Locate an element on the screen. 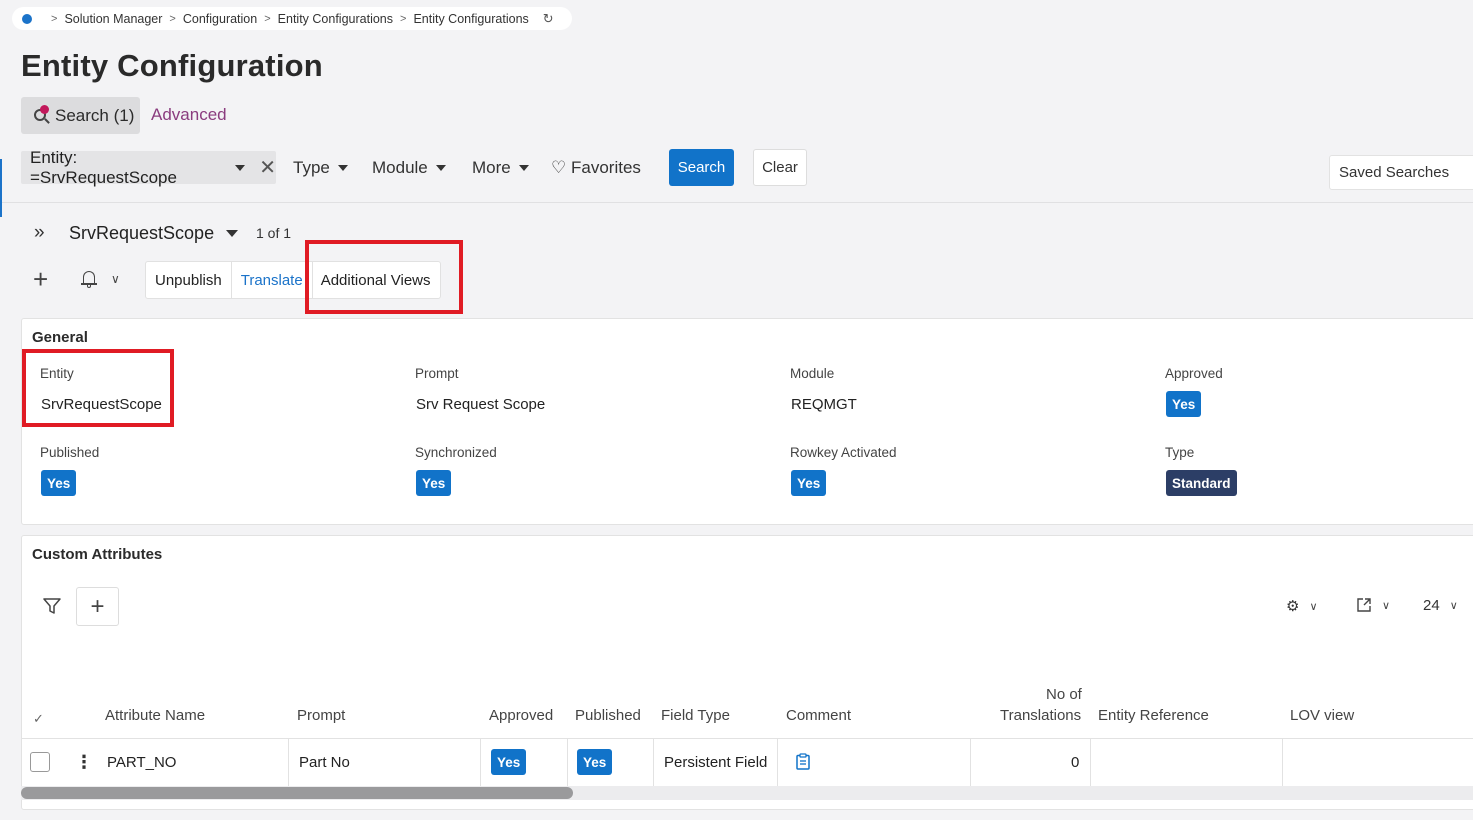  approved-badge: Yes is located at coordinates (1184, 404).